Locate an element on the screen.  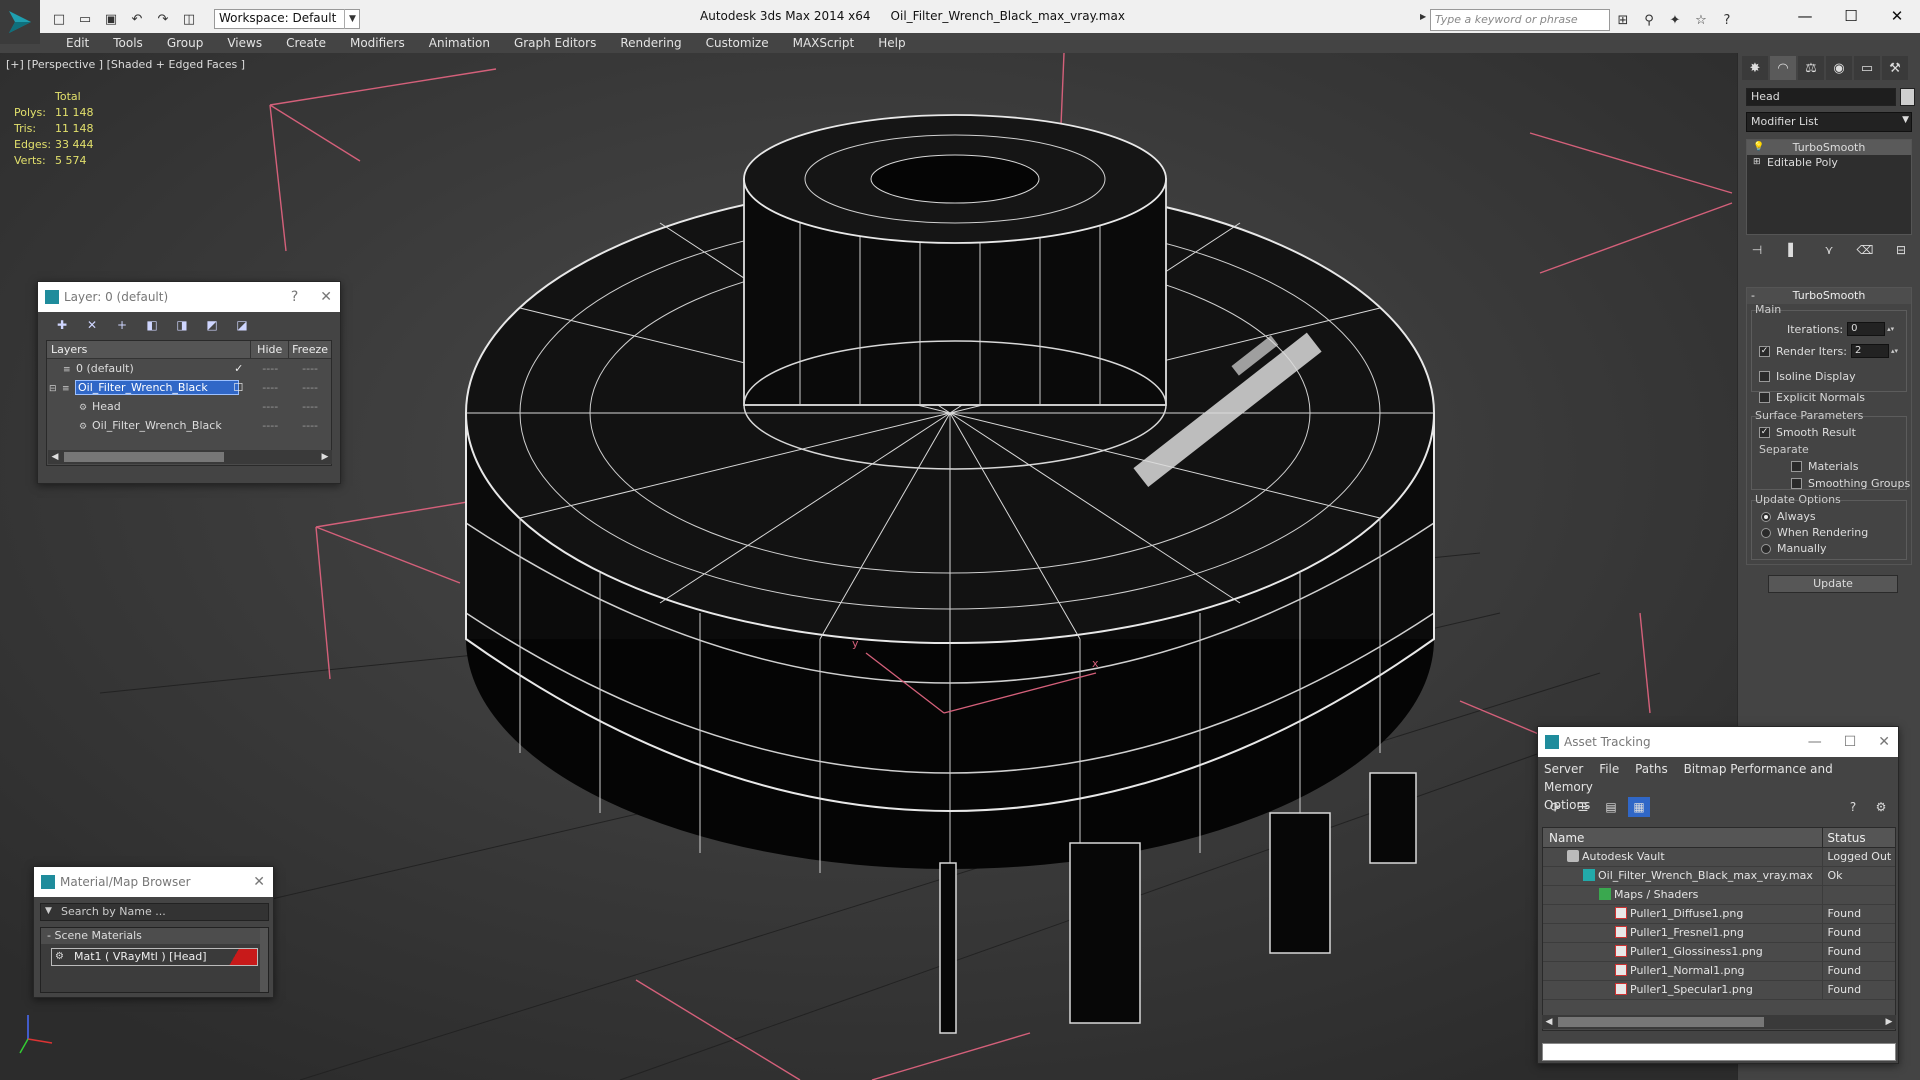
project-folder-icon: ◫ is located at coordinates (189, 19).